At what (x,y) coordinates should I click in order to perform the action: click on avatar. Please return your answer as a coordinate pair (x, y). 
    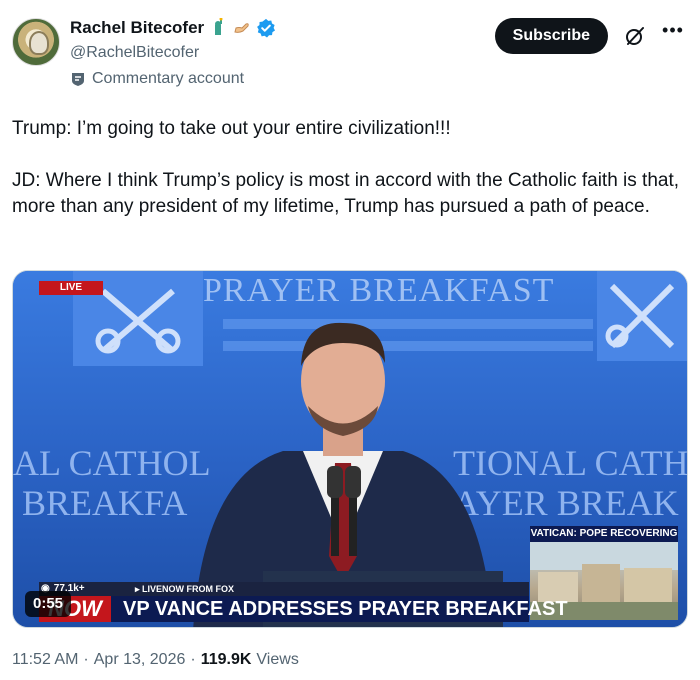
    Looking at the image, I should click on (36, 42).